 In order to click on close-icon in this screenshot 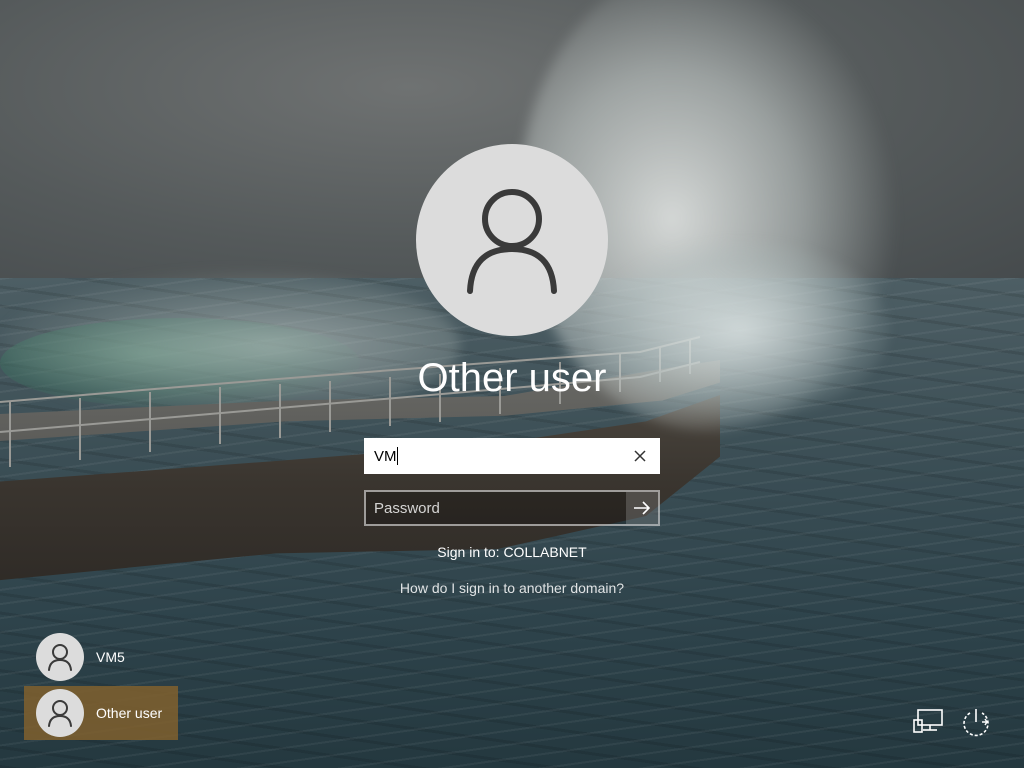, I will do `click(640, 456)`.